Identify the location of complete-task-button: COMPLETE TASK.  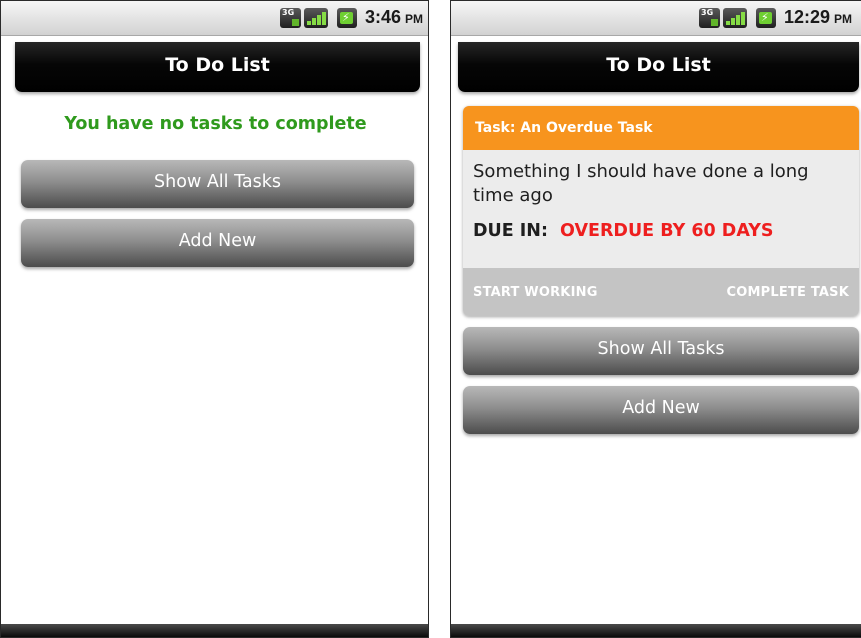
(788, 292).